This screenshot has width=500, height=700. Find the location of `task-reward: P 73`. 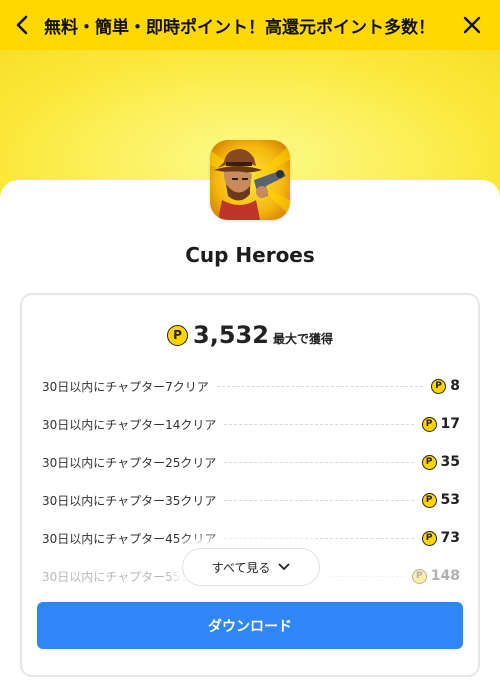

task-reward: P 73 is located at coordinates (440, 538).